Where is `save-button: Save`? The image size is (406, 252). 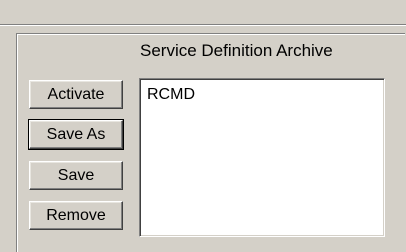 save-button: Save is located at coordinates (76, 175).